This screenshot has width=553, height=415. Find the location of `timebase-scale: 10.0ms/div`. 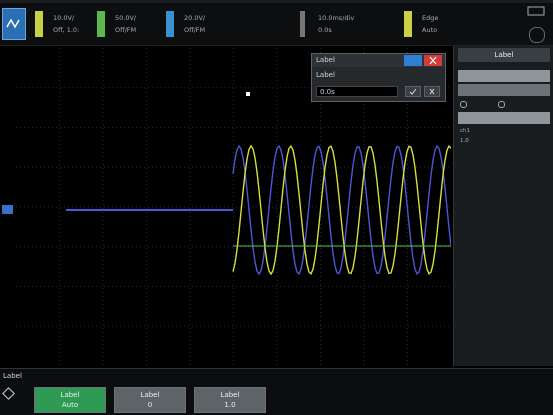

timebase-scale: 10.0ms/div is located at coordinates (336, 18).